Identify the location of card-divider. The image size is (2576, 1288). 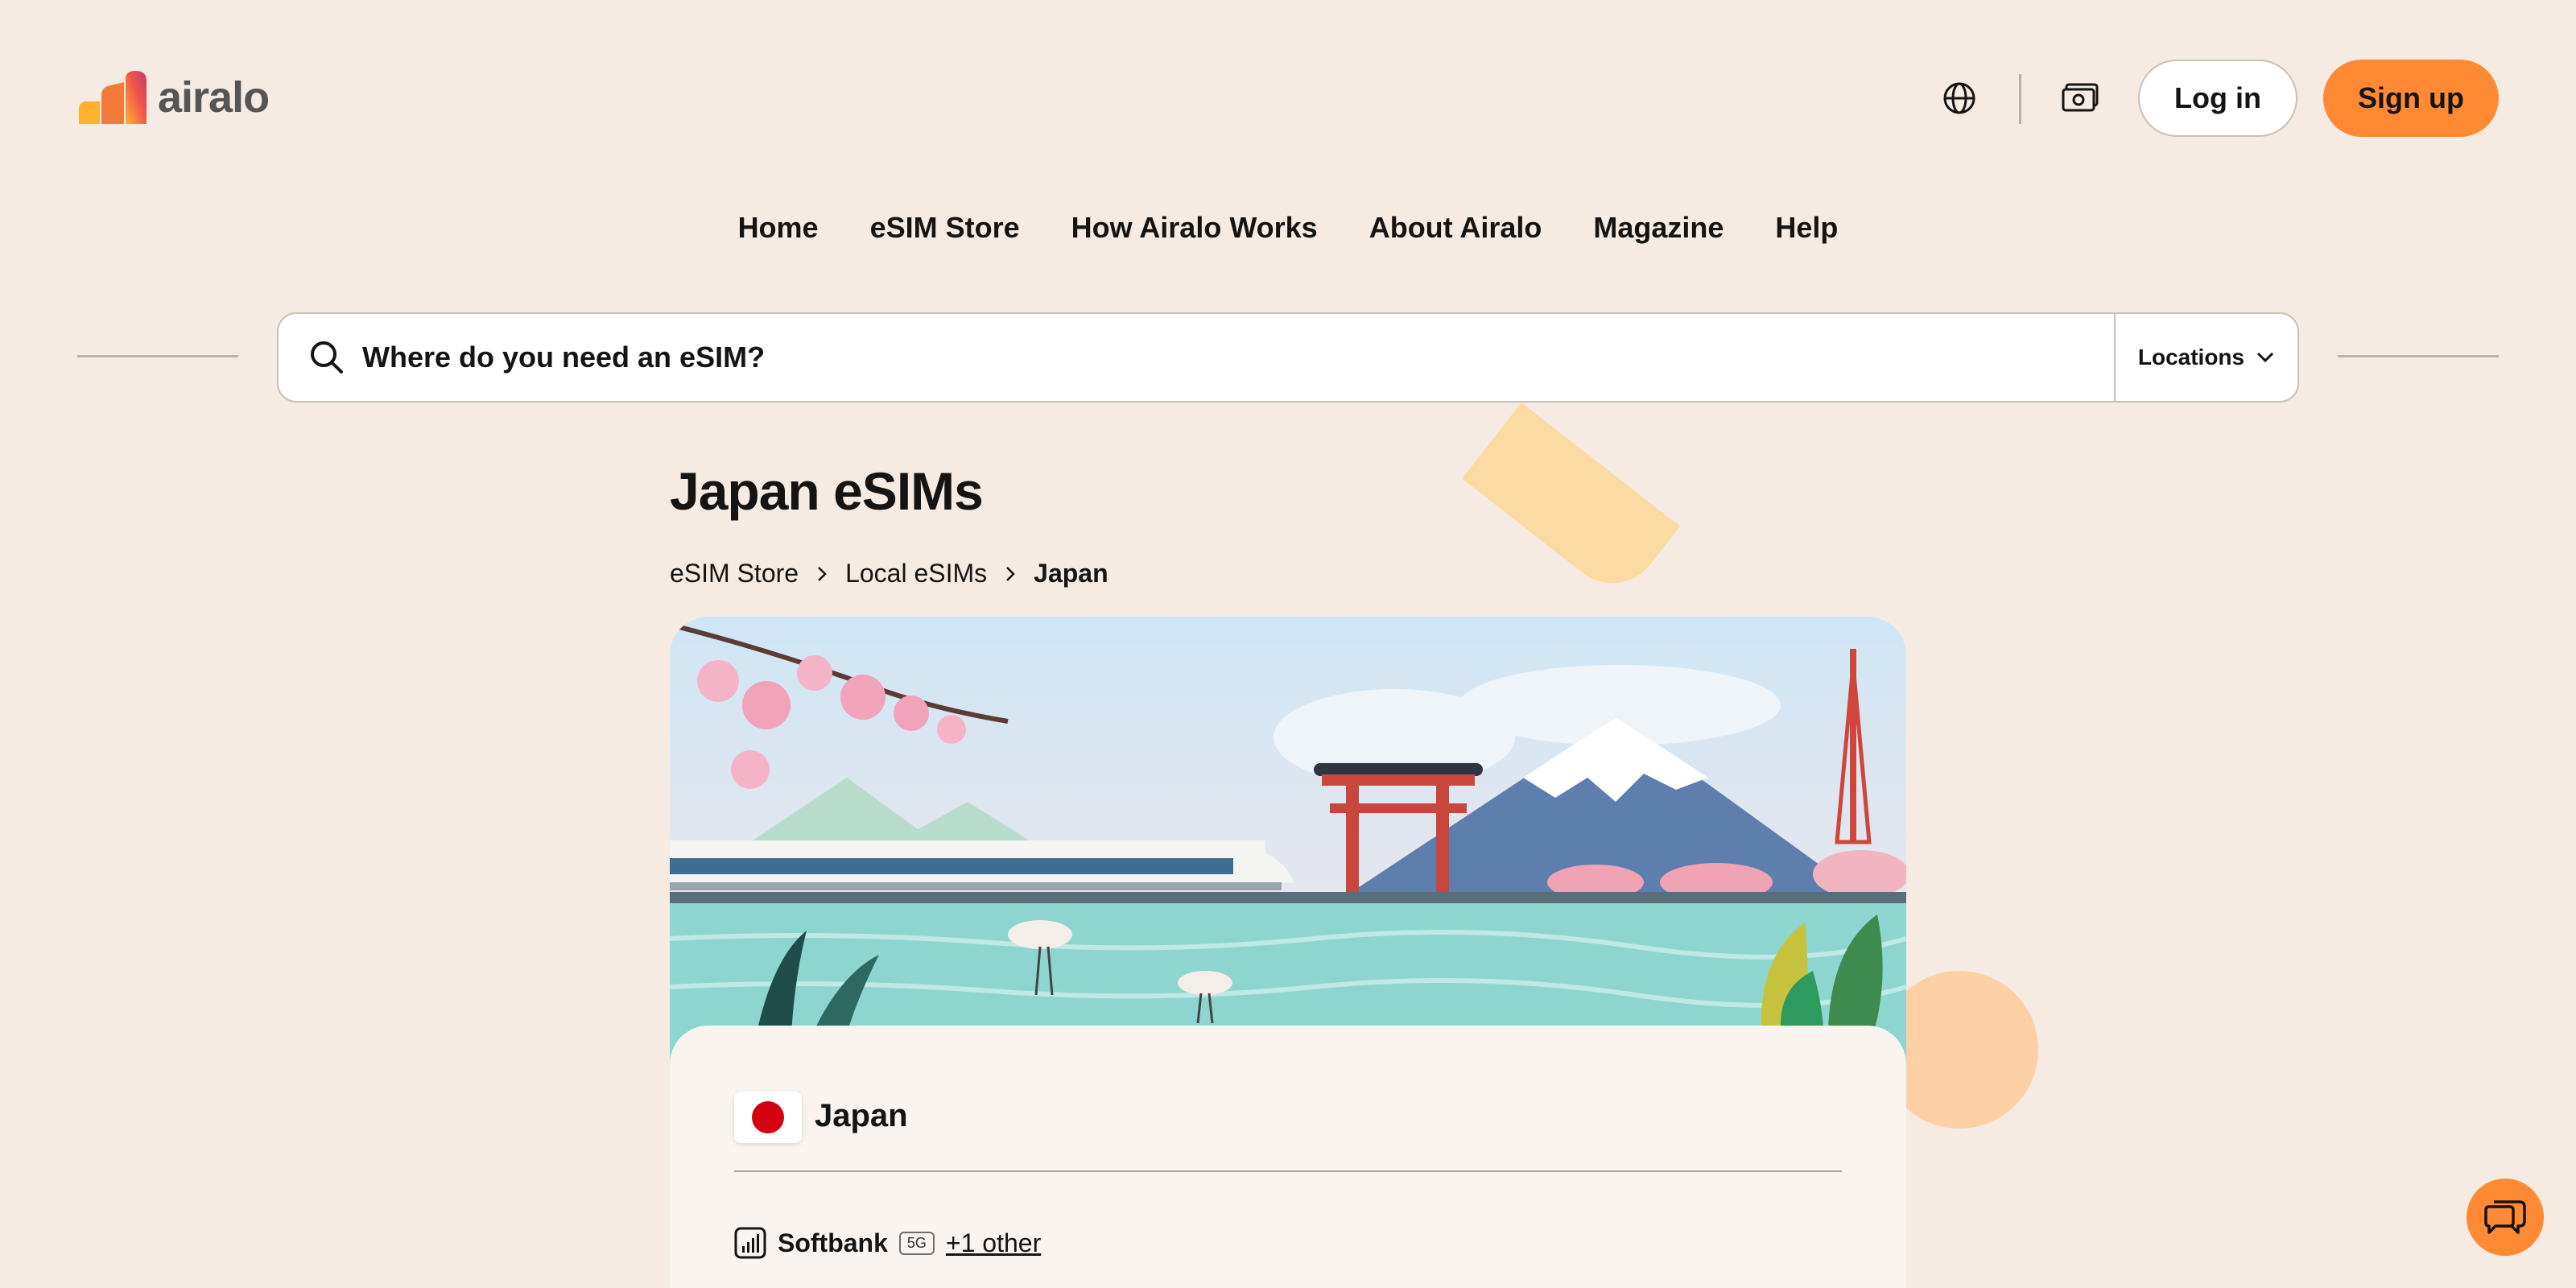
(1288, 1171).